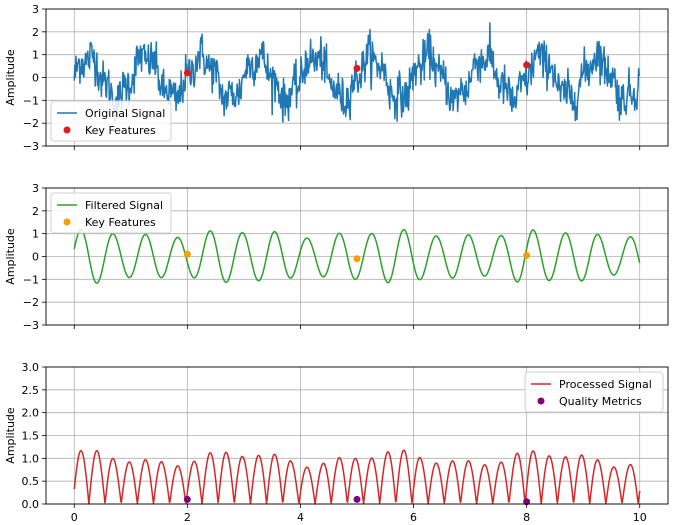 The image size is (676, 525). What do you see at coordinates (413, 517) in the screenshot?
I see `x-tick-label: 6` at bounding box center [413, 517].